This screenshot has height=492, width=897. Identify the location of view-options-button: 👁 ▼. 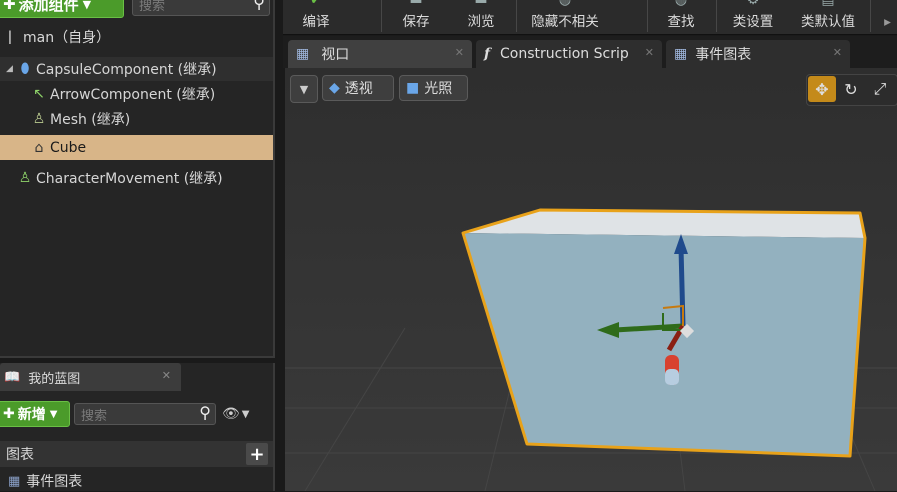
(243, 414).